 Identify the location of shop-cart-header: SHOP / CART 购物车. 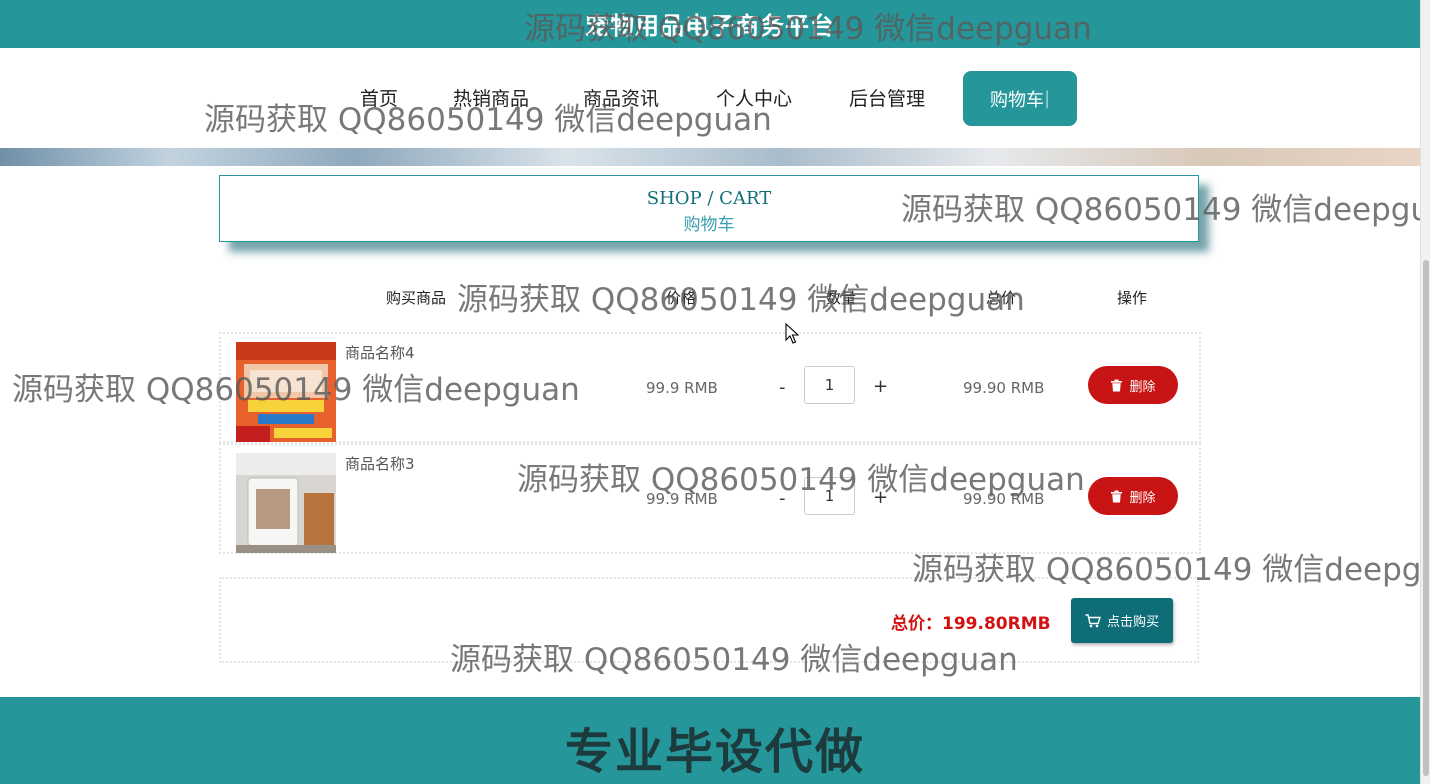
(709, 208).